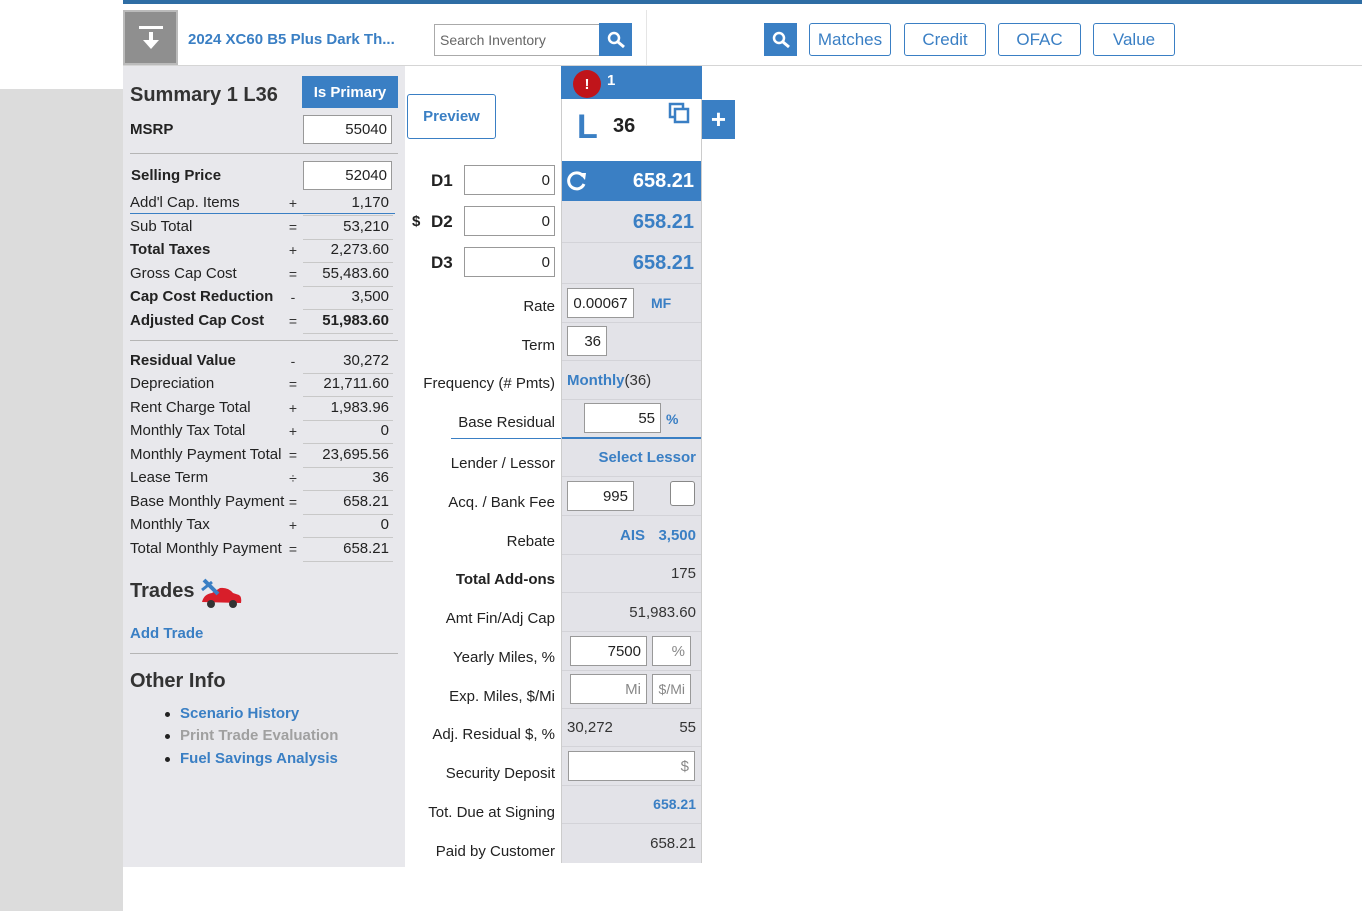 The width and height of the screenshot is (1362, 911). Describe the element at coordinates (945, 39) in the screenshot. I see `credit-button: Credit` at that location.